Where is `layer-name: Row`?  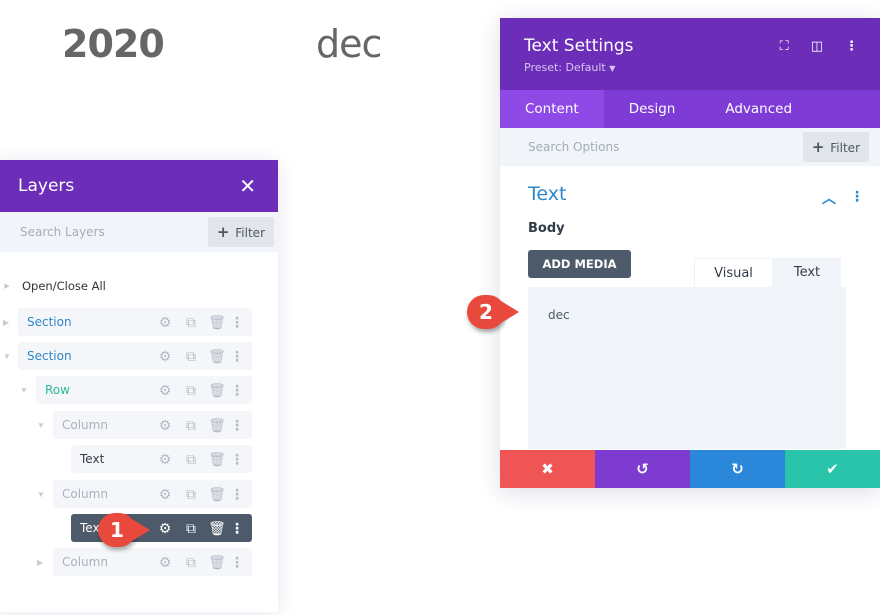
layer-name: Row is located at coordinates (57, 390).